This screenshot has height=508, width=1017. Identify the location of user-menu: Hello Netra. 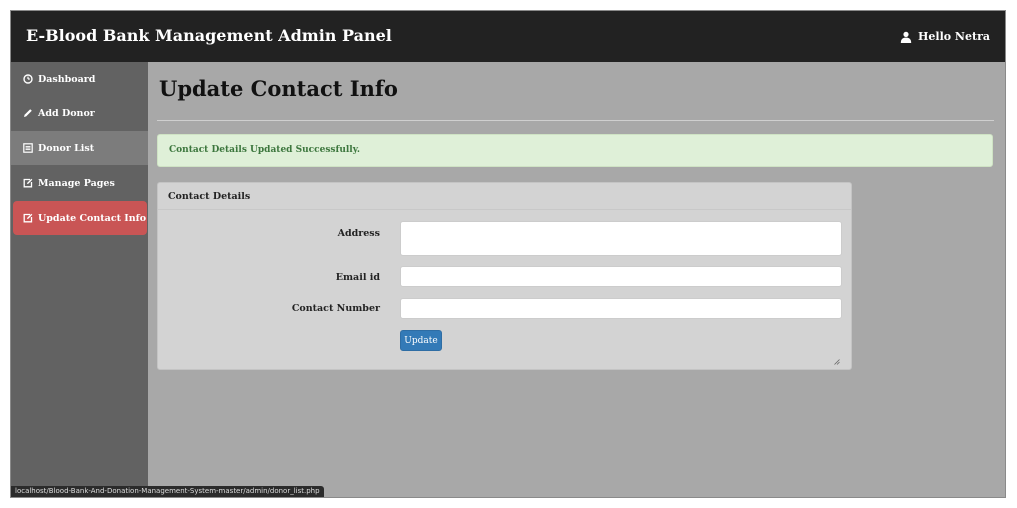
(945, 36).